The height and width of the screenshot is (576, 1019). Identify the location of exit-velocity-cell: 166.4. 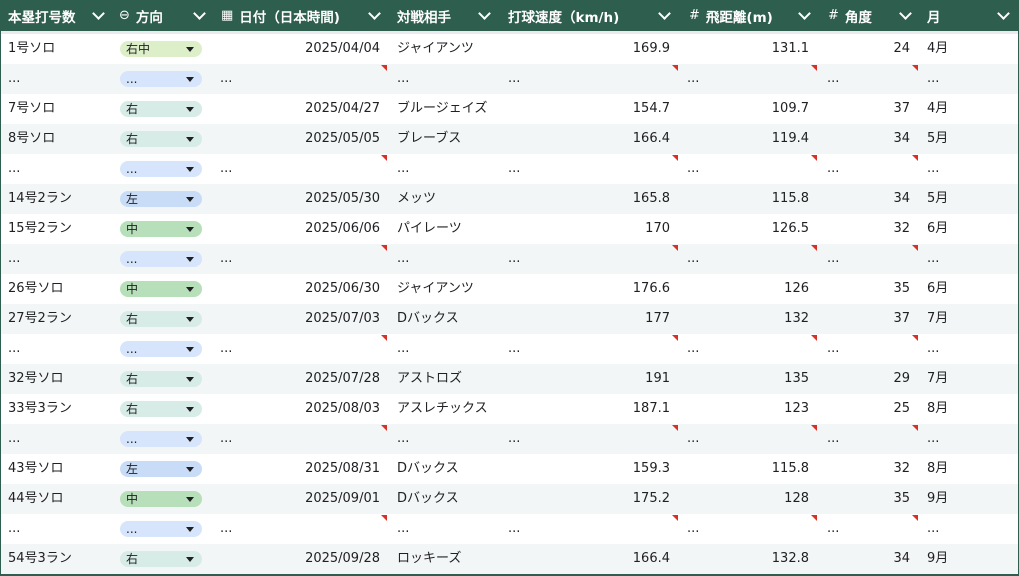
(589, 139).